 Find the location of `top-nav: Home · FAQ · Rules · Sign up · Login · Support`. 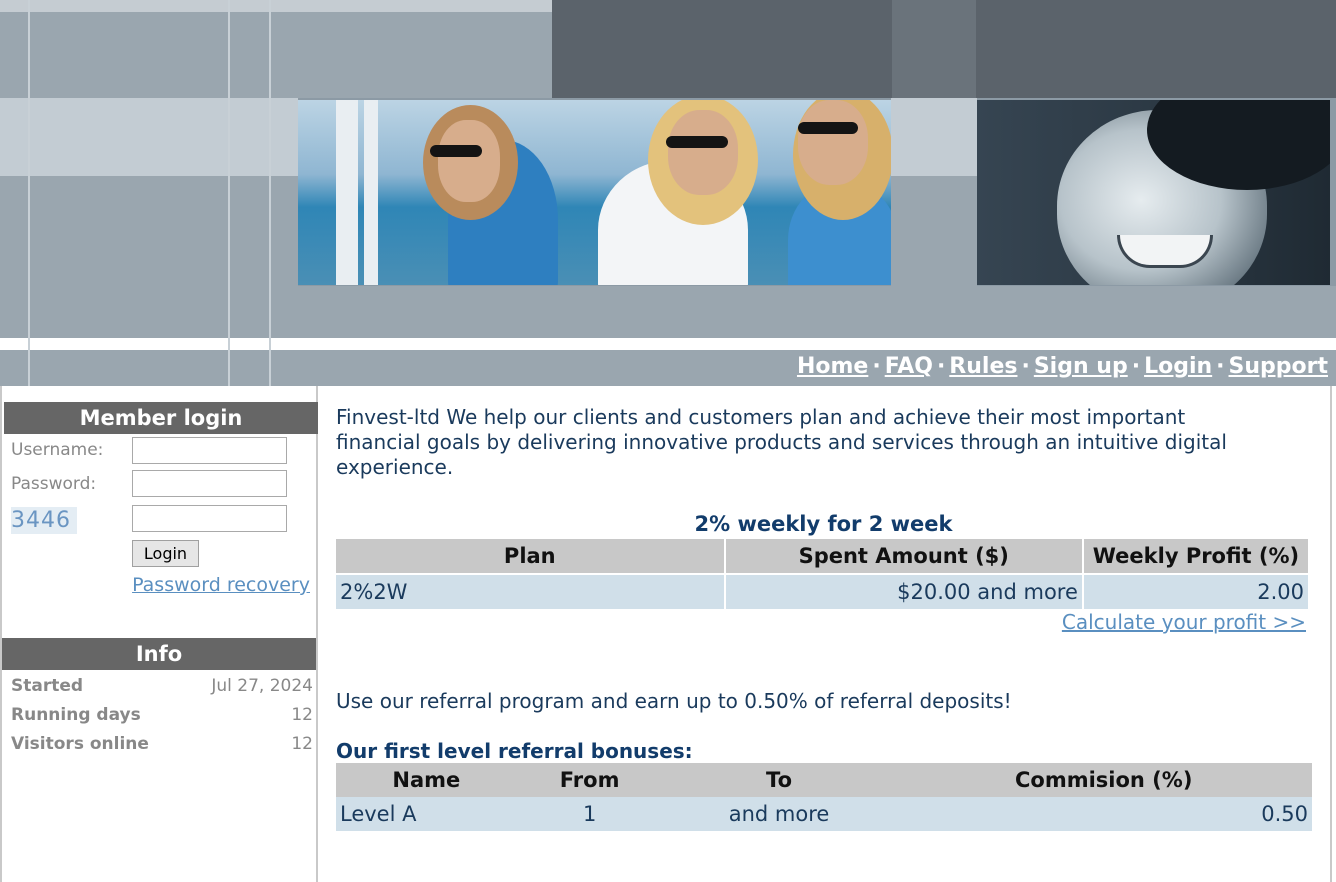

top-nav: Home · FAQ · Rules · Sign up · Login · Support is located at coordinates (1062, 367).